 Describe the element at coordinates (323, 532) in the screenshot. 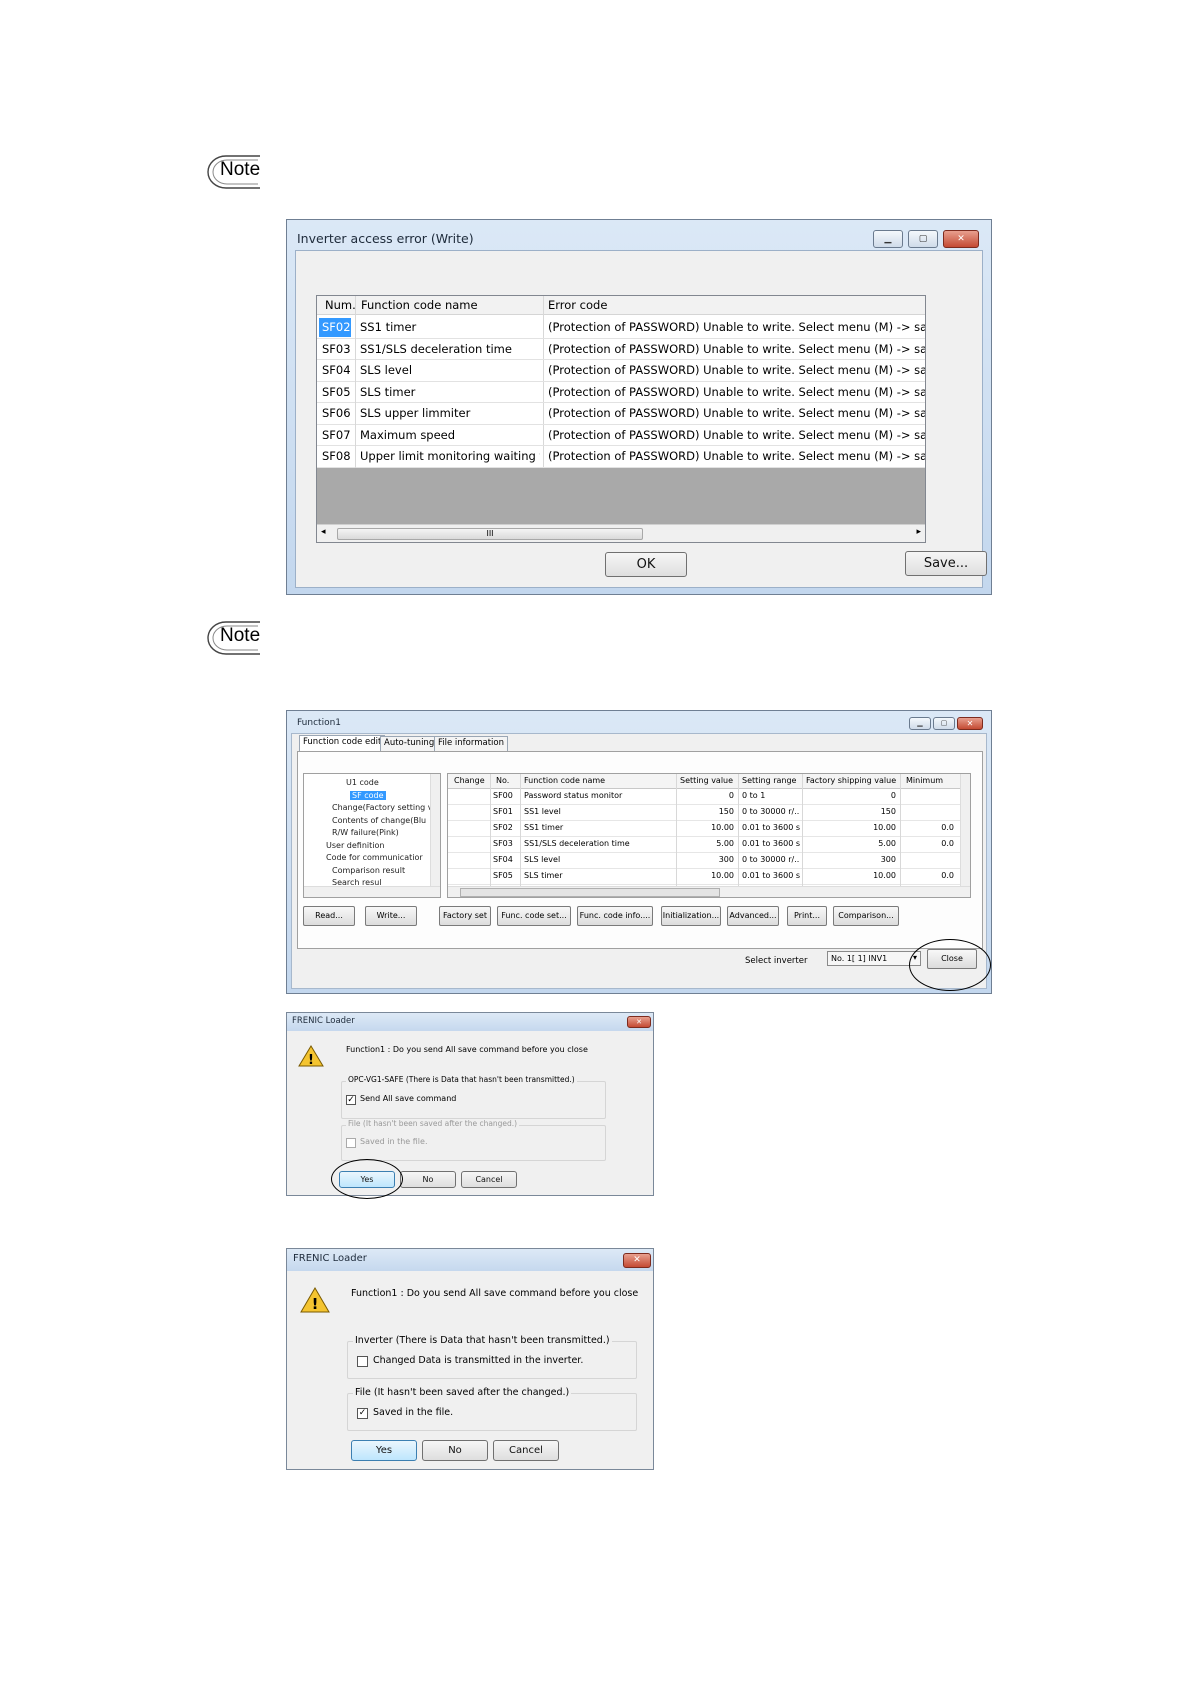

I see `scroll-left-arrow: ◂` at that location.